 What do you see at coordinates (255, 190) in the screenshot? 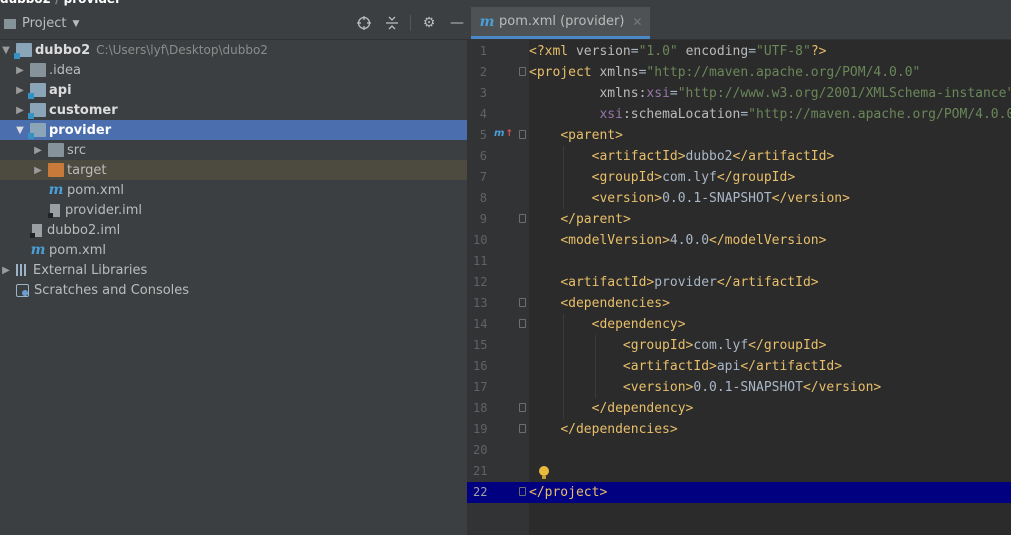
I see `tree-item-provider-pom: m pom.xml` at bounding box center [255, 190].